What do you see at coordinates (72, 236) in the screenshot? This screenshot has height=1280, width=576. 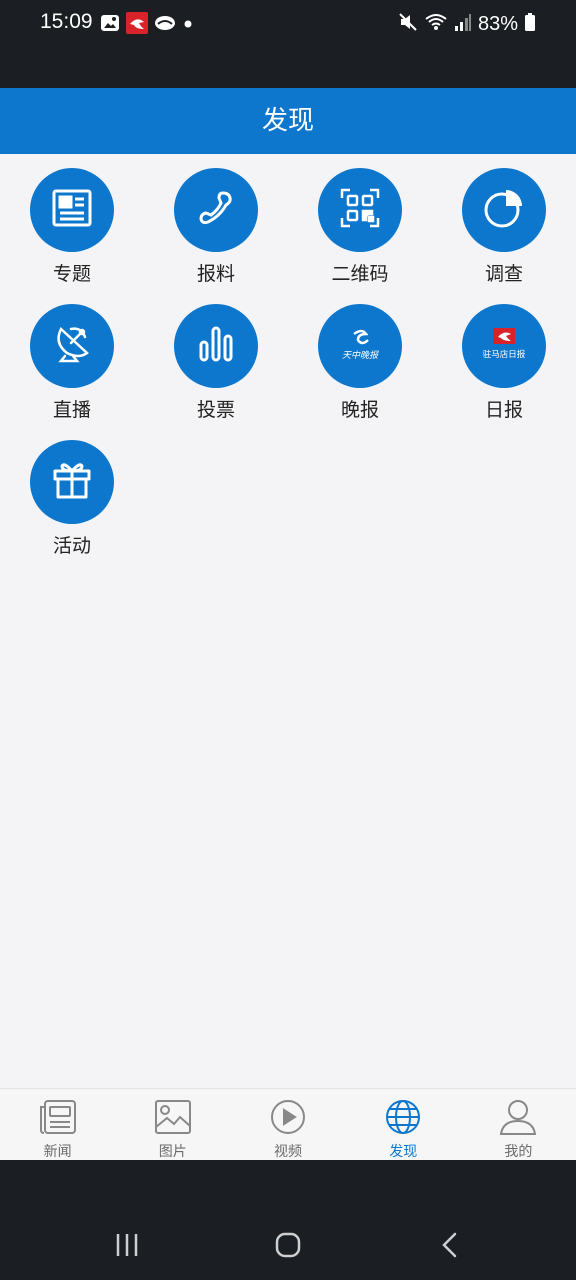 I see `tile-topics: 专题` at bounding box center [72, 236].